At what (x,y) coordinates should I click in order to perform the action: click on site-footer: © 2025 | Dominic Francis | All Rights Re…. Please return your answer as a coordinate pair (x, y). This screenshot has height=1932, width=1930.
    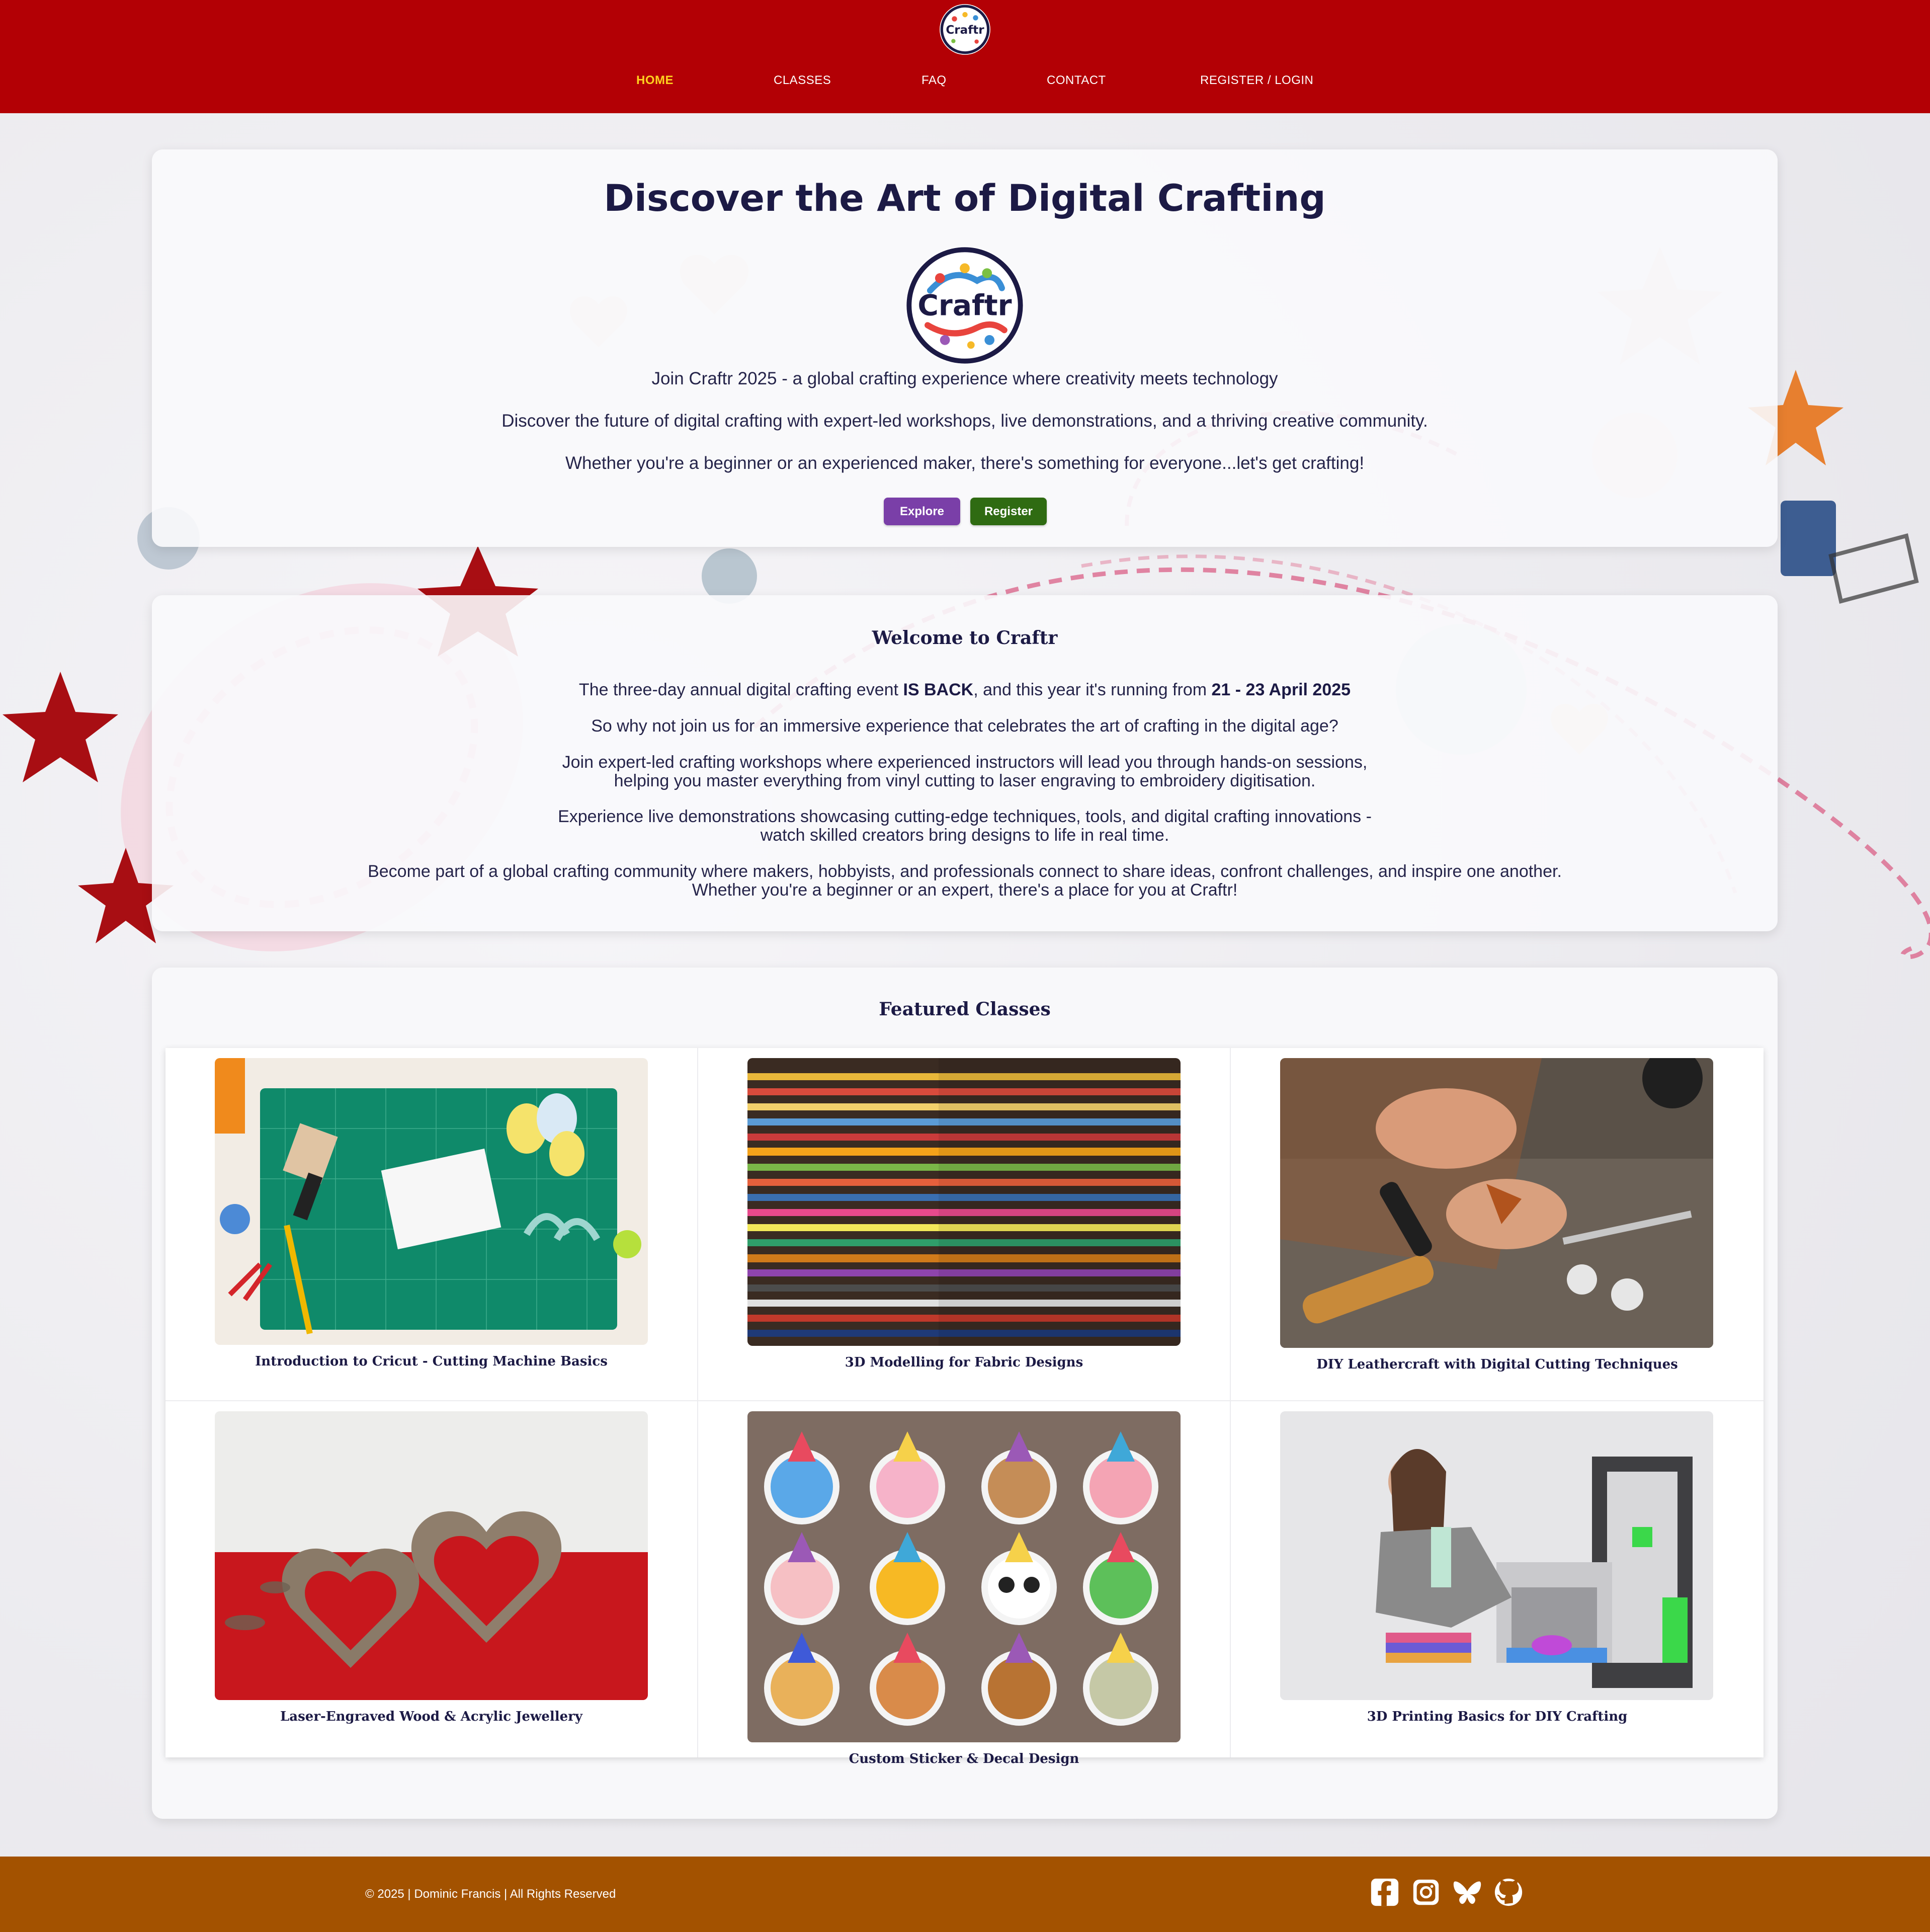
    Looking at the image, I should click on (965, 1894).